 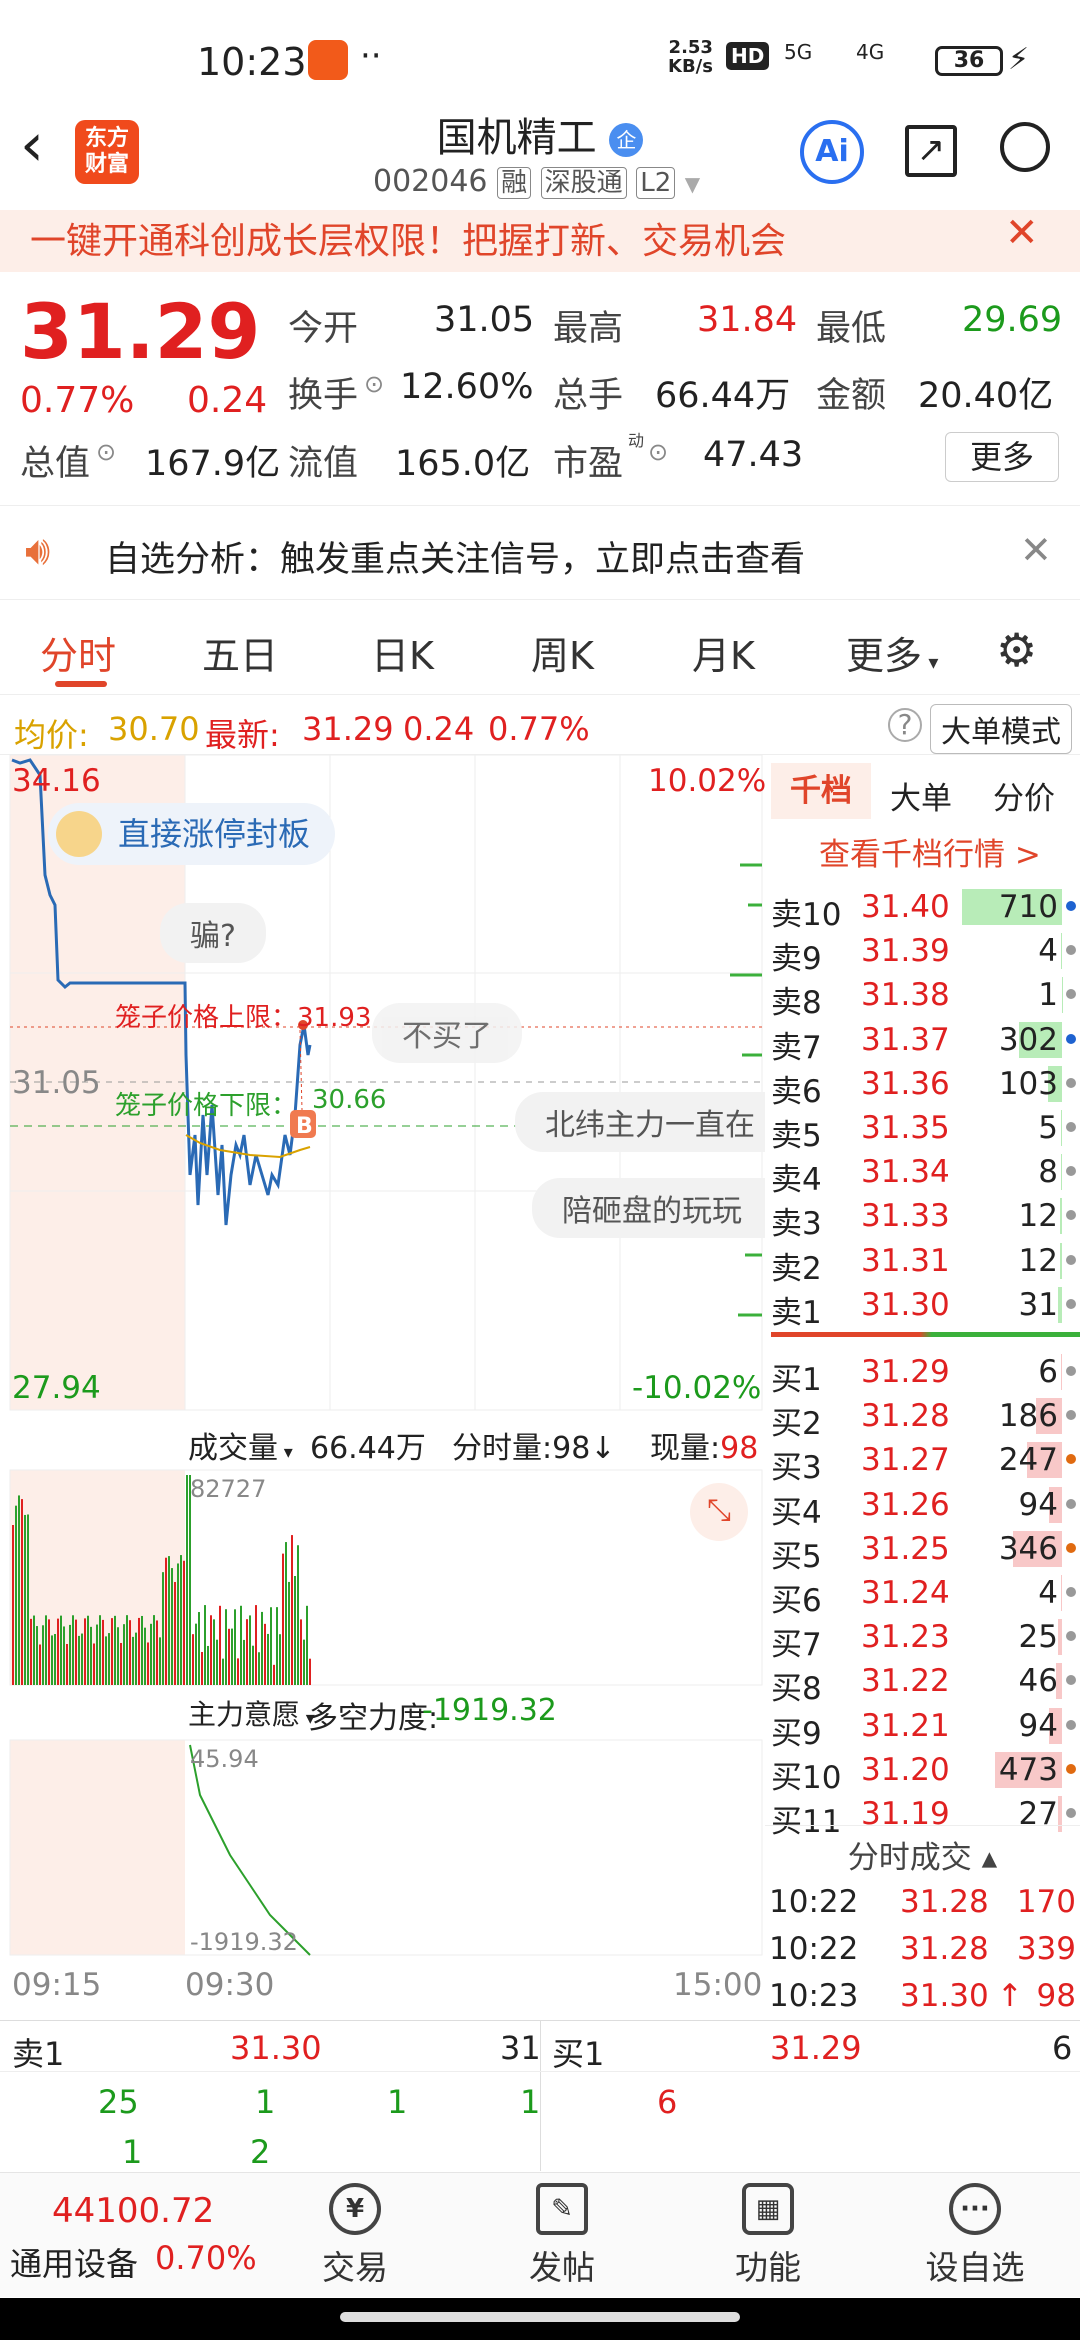 I want to click on comment-bubble: 北纬主力一直在, so click(x=640, y=1122).